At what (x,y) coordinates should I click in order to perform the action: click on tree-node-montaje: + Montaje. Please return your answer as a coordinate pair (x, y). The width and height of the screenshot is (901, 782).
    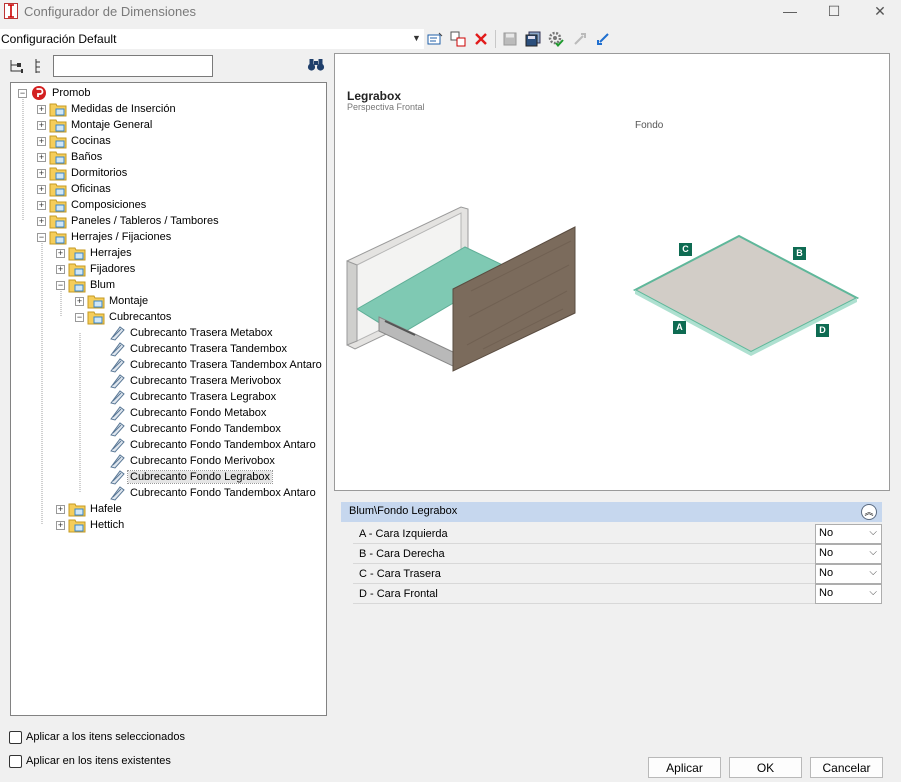
    Looking at the image, I should click on (112, 301).